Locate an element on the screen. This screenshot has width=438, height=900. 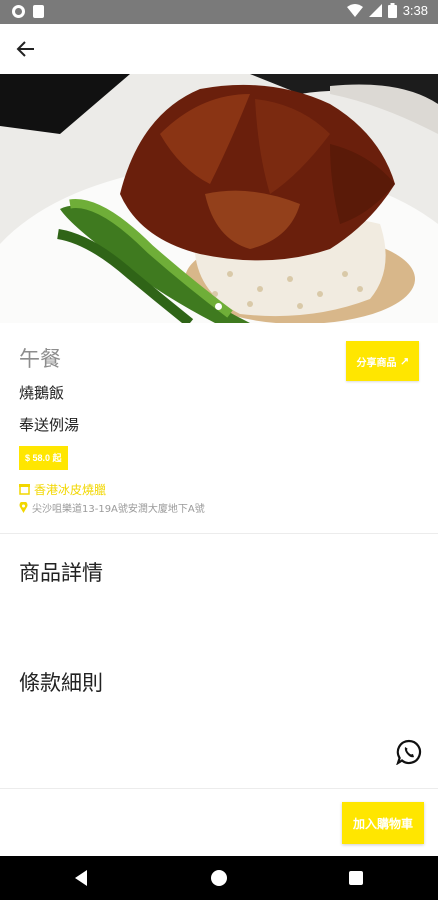
arrow-left-icon is located at coordinates (25, 49).